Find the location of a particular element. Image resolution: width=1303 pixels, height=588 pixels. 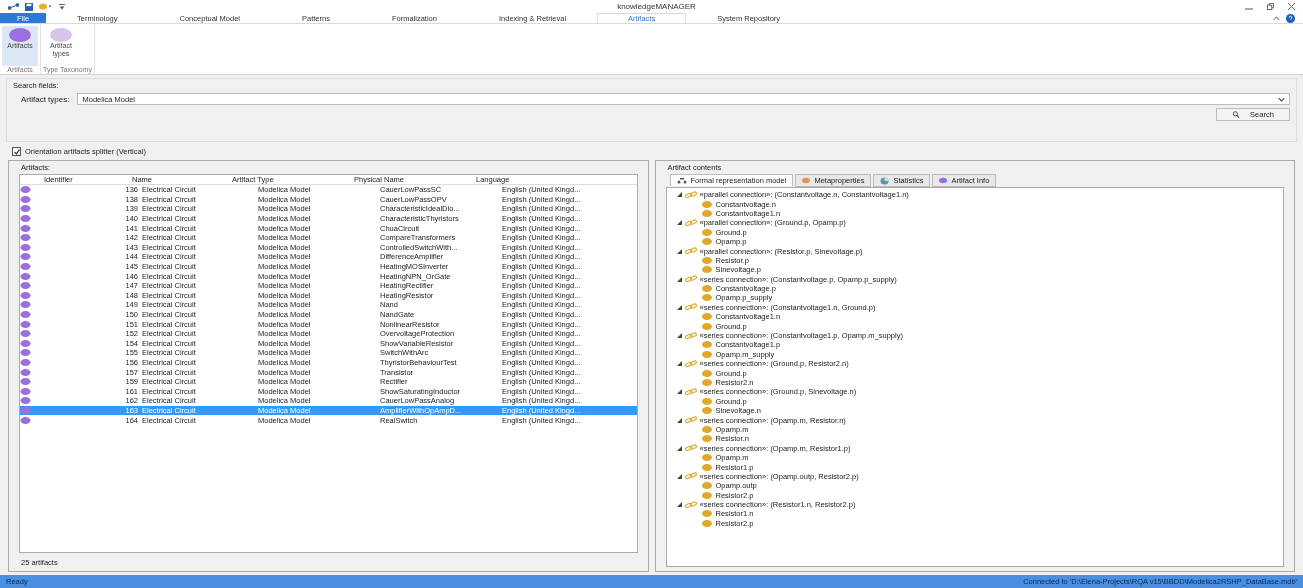

field-label: Artifact types: is located at coordinates (45, 99).